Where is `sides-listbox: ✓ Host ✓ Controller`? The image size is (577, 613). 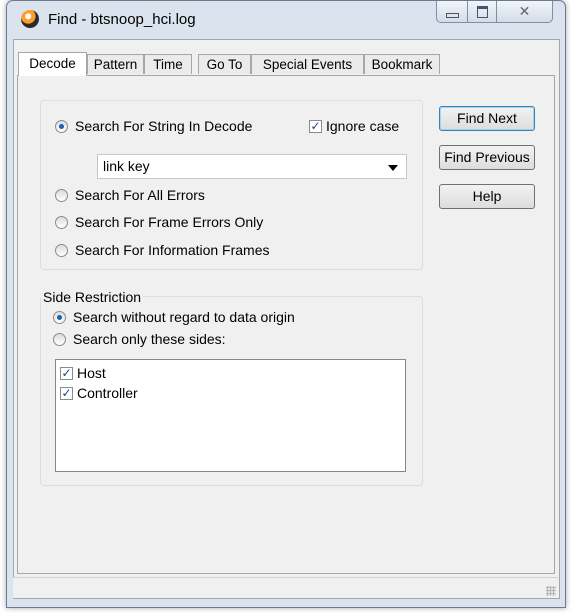
sides-listbox: ✓ Host ✓ Controller is located at coordinates (230, 415).